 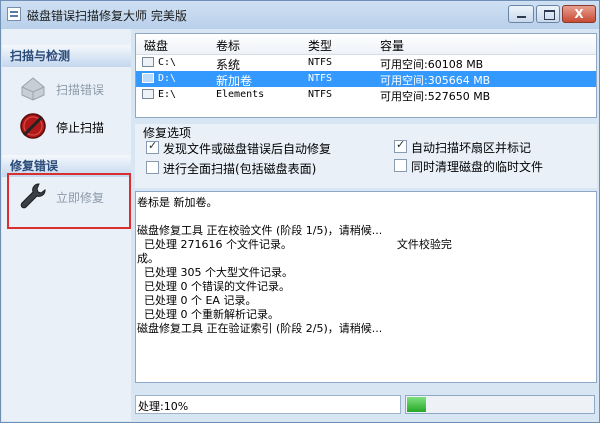 What do you see at coordinates (240, 94) in the screenshot?
I see `drive-label: Elements` at bounding box center [240, 94].